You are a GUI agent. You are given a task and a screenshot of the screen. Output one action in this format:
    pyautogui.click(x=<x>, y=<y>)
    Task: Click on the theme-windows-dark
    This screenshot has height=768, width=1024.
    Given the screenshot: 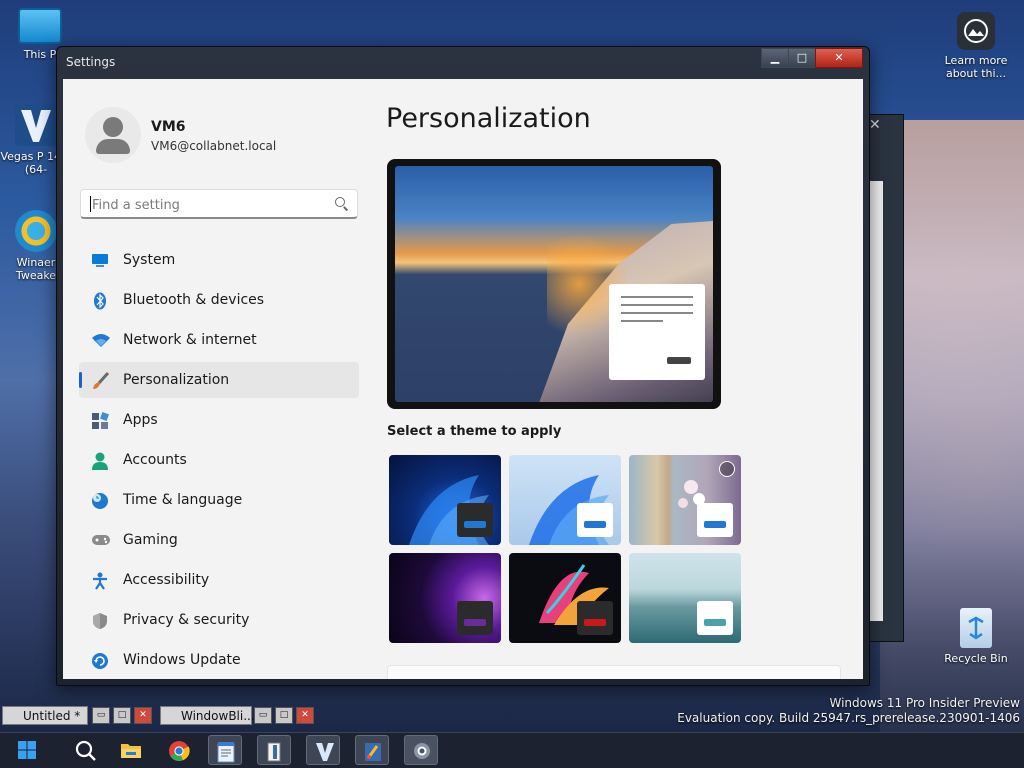 What is the action you would take?
    pyautogui.click(x=445, y=500)
    